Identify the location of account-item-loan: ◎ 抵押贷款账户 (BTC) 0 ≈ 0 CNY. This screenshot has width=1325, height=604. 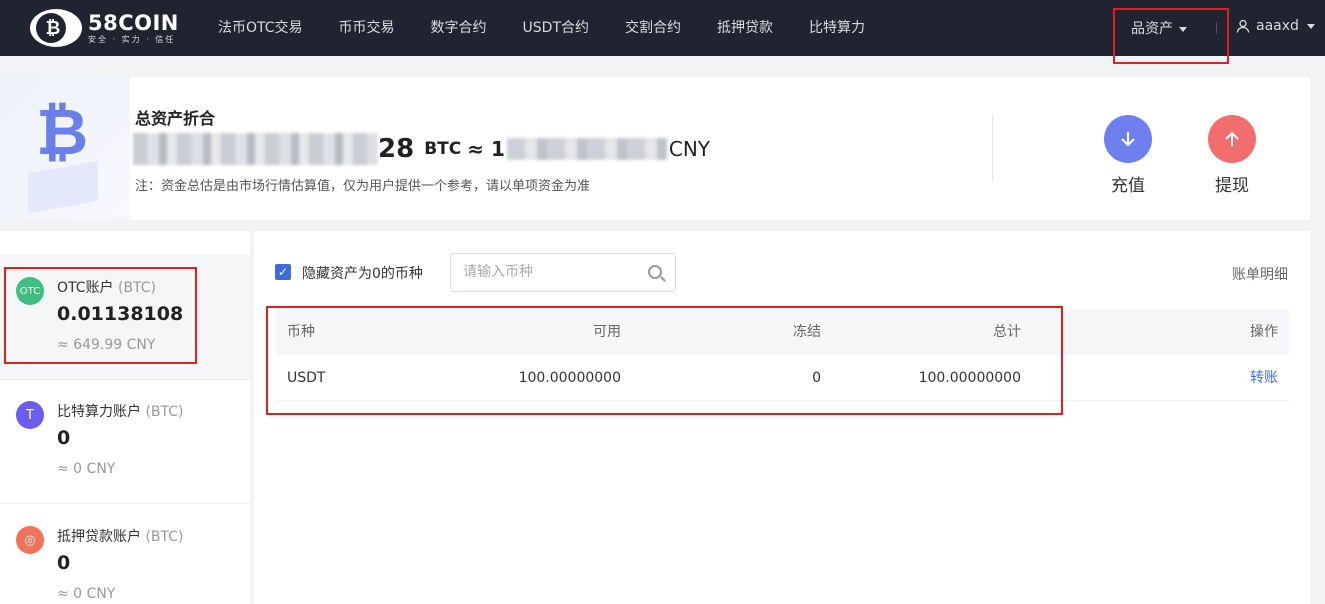
(125, 554).